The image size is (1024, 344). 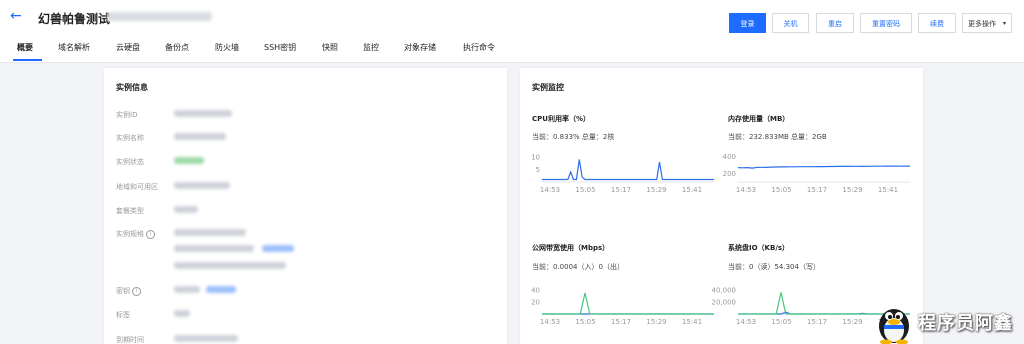 What do you see at coordinates (759, 119) in the screenshot?
I see `memory-chart-title: 内存使用量（MB）` at bounding box center [759, 119].